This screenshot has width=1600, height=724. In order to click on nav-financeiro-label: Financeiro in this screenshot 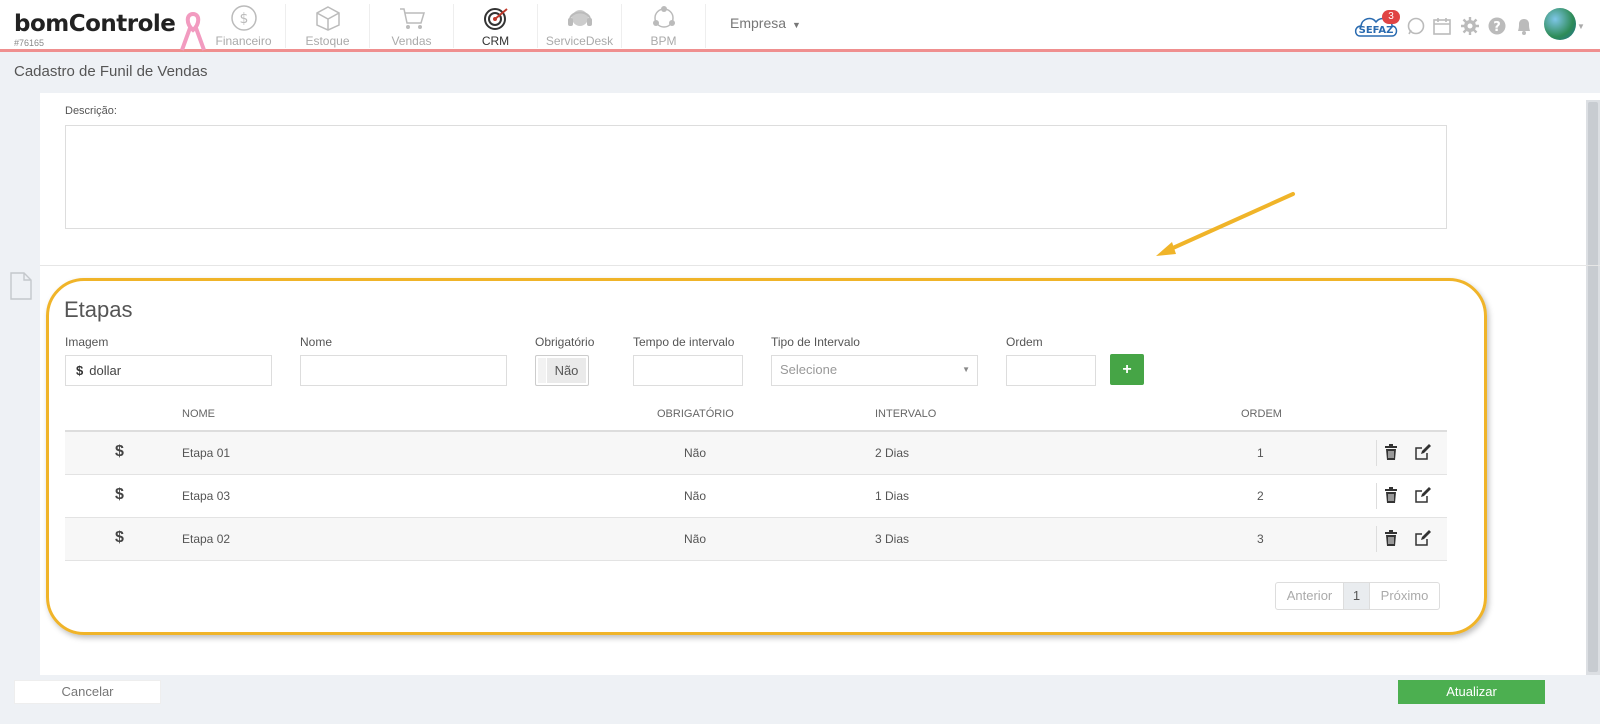, I will do `click(243, 41)`.